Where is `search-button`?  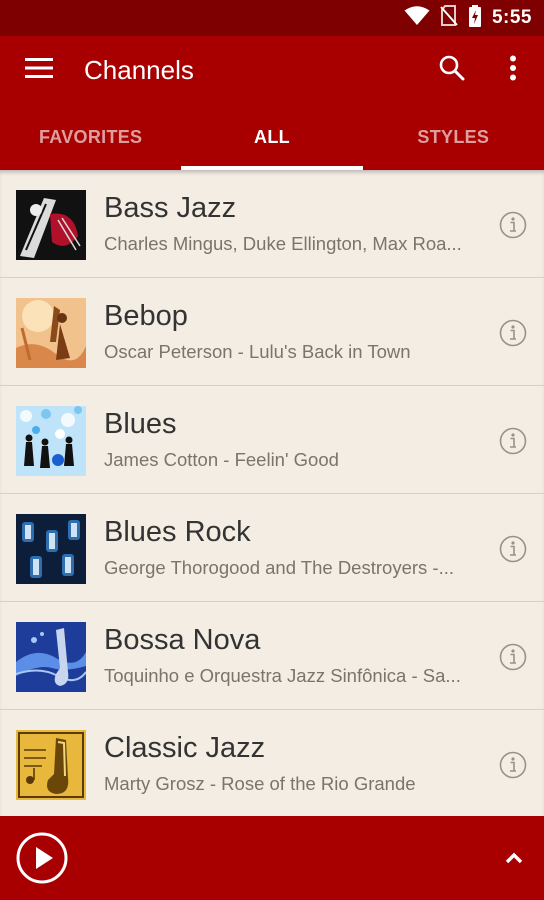
search-button is located at coordinates (452, 70).